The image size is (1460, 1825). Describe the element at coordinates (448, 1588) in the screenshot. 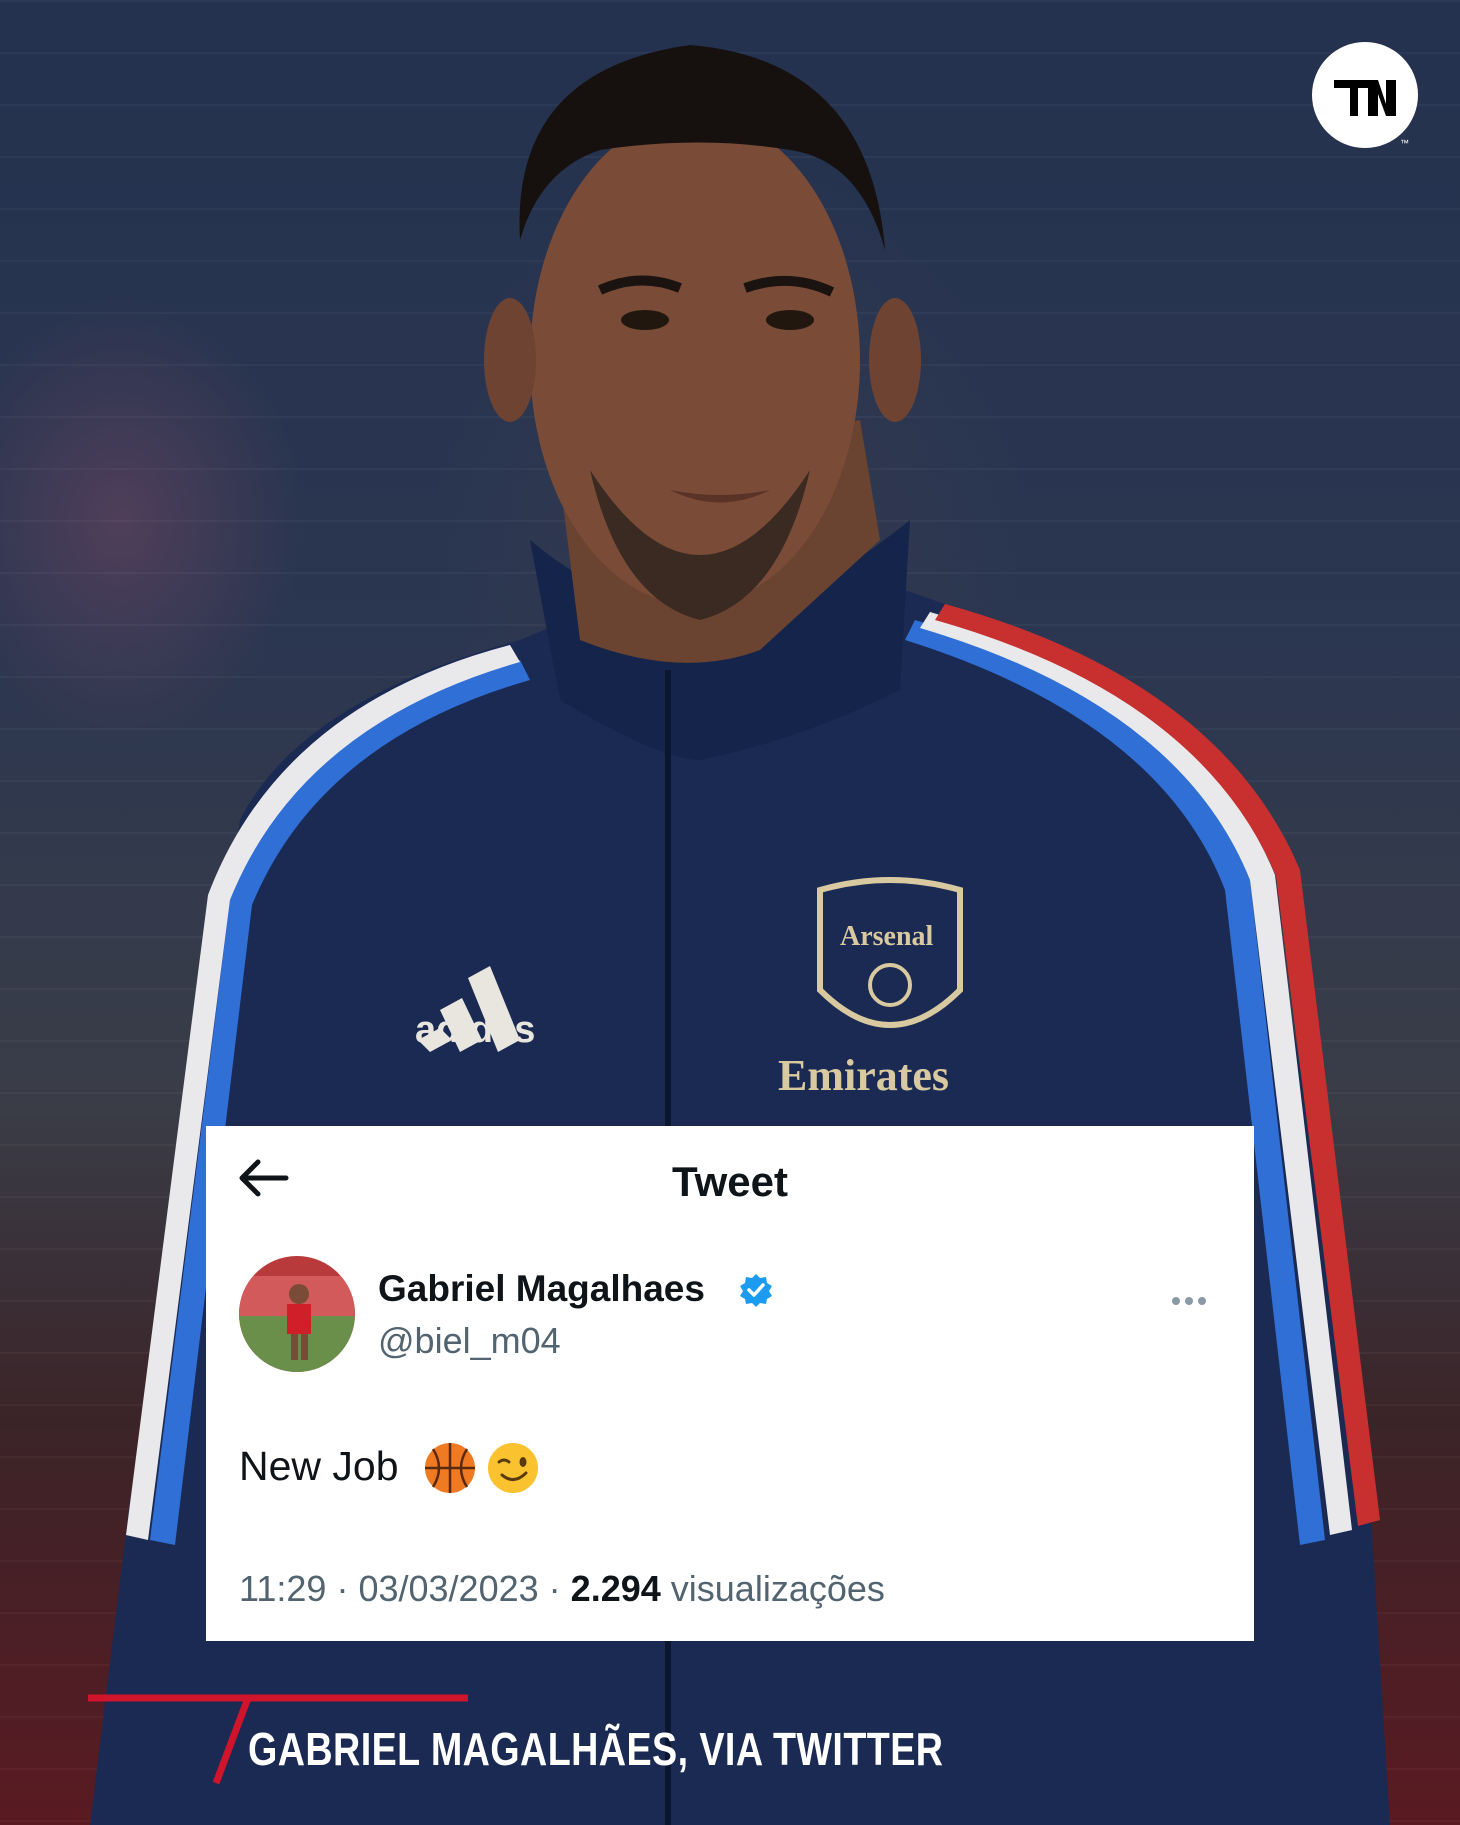

I see `tweet-date: 03/03/2023` at that location.